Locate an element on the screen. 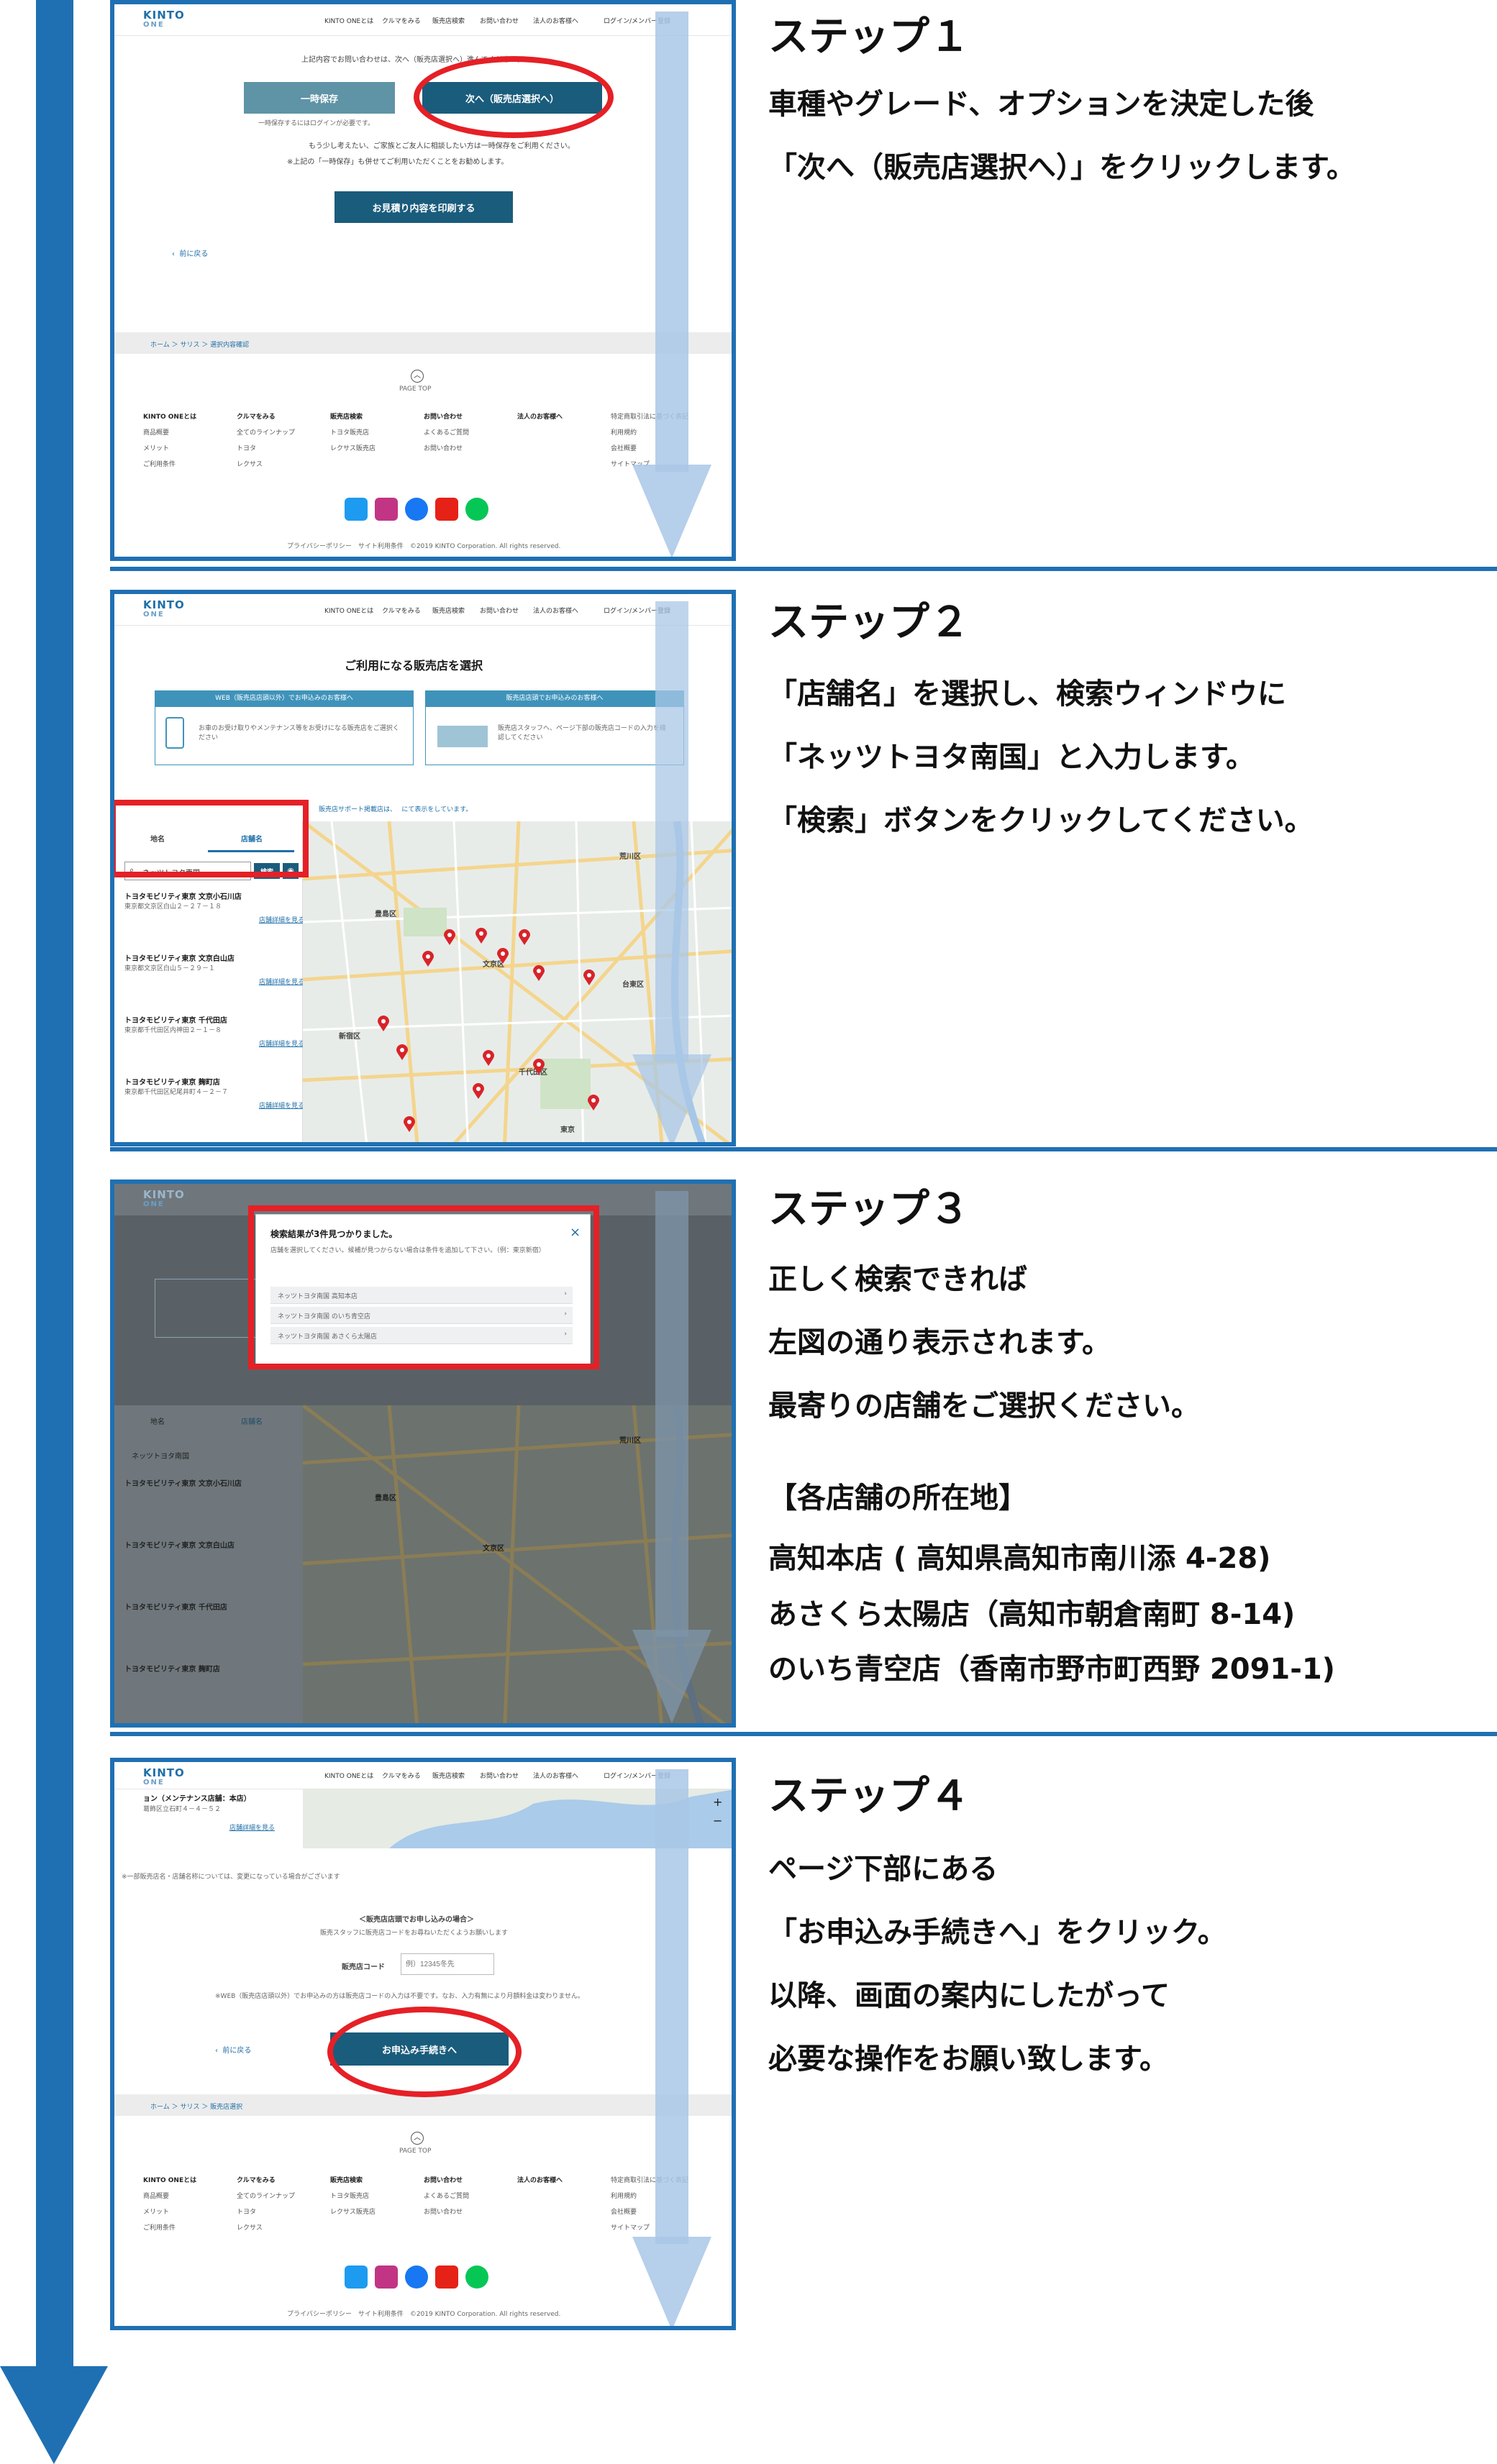 This screenshot has height=2464, width=1497. zoom-out-icon: − is located at coordinates (718, 1821).